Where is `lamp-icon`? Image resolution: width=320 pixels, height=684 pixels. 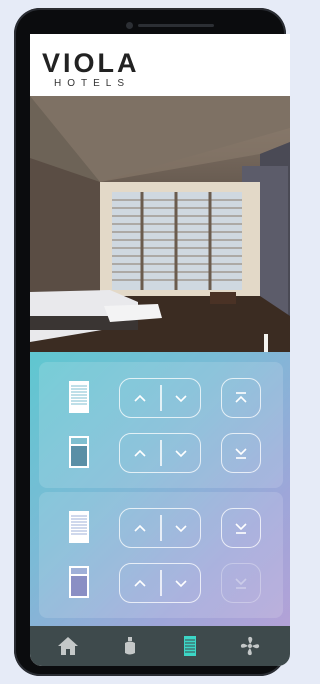
lamp-icon is located at coordinates (130, 646).